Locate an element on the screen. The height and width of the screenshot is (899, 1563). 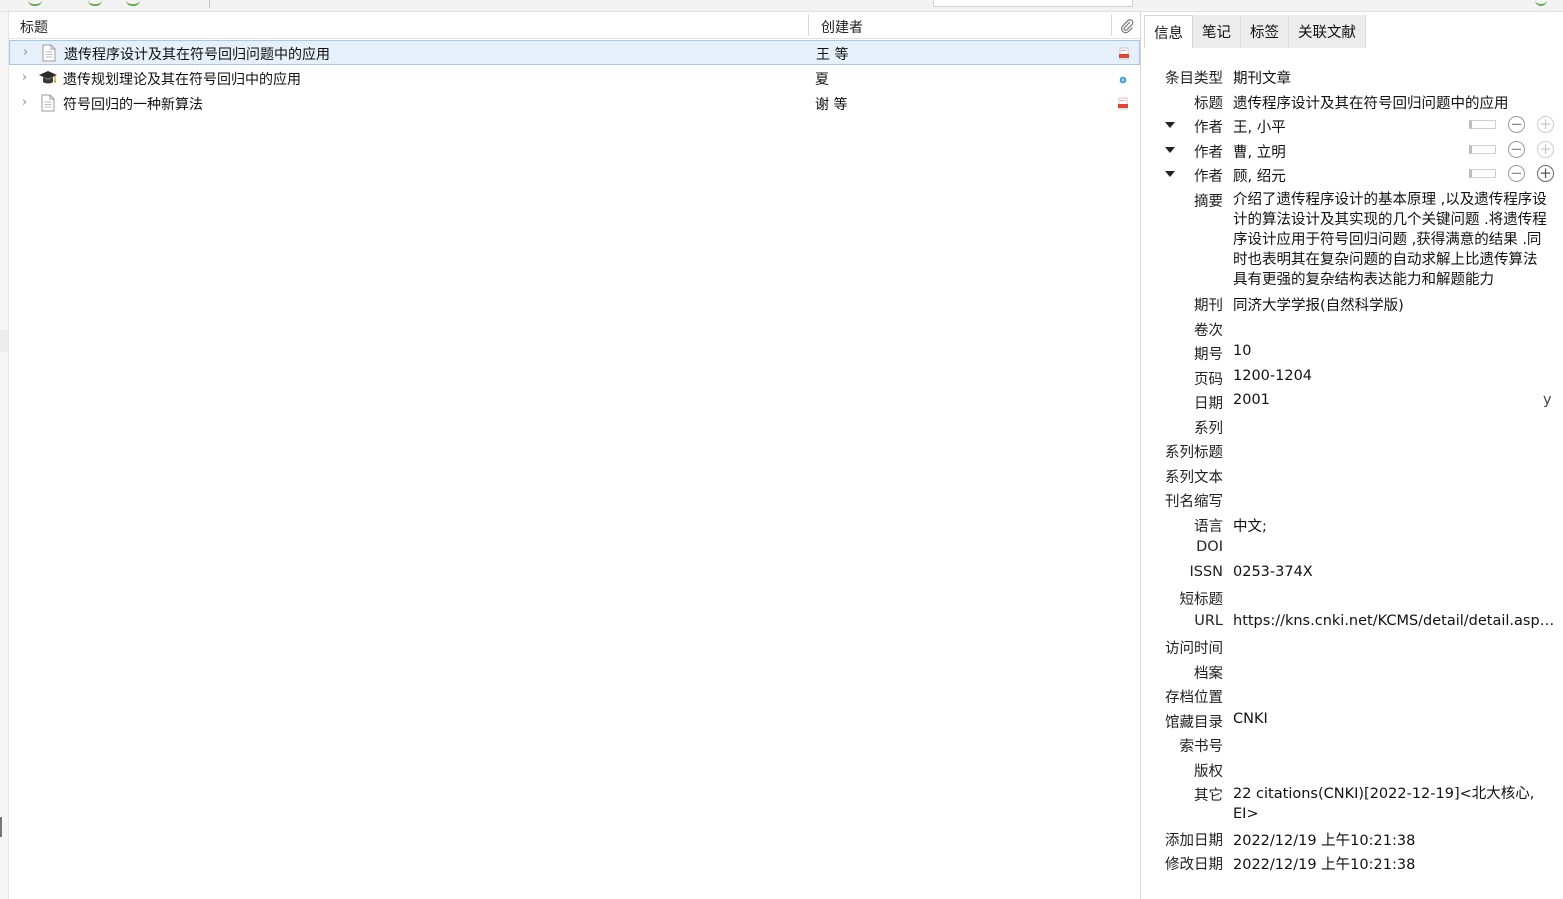
item-row: › 符号回归的一种新算法 谢 等 is located at coordinates (574, 103).